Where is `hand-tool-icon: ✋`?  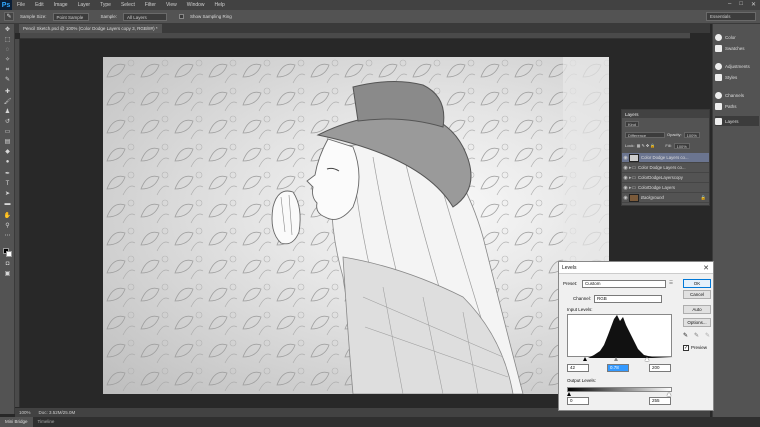
hand-tool-icon: ✋ is located at coordinates (7, 216).